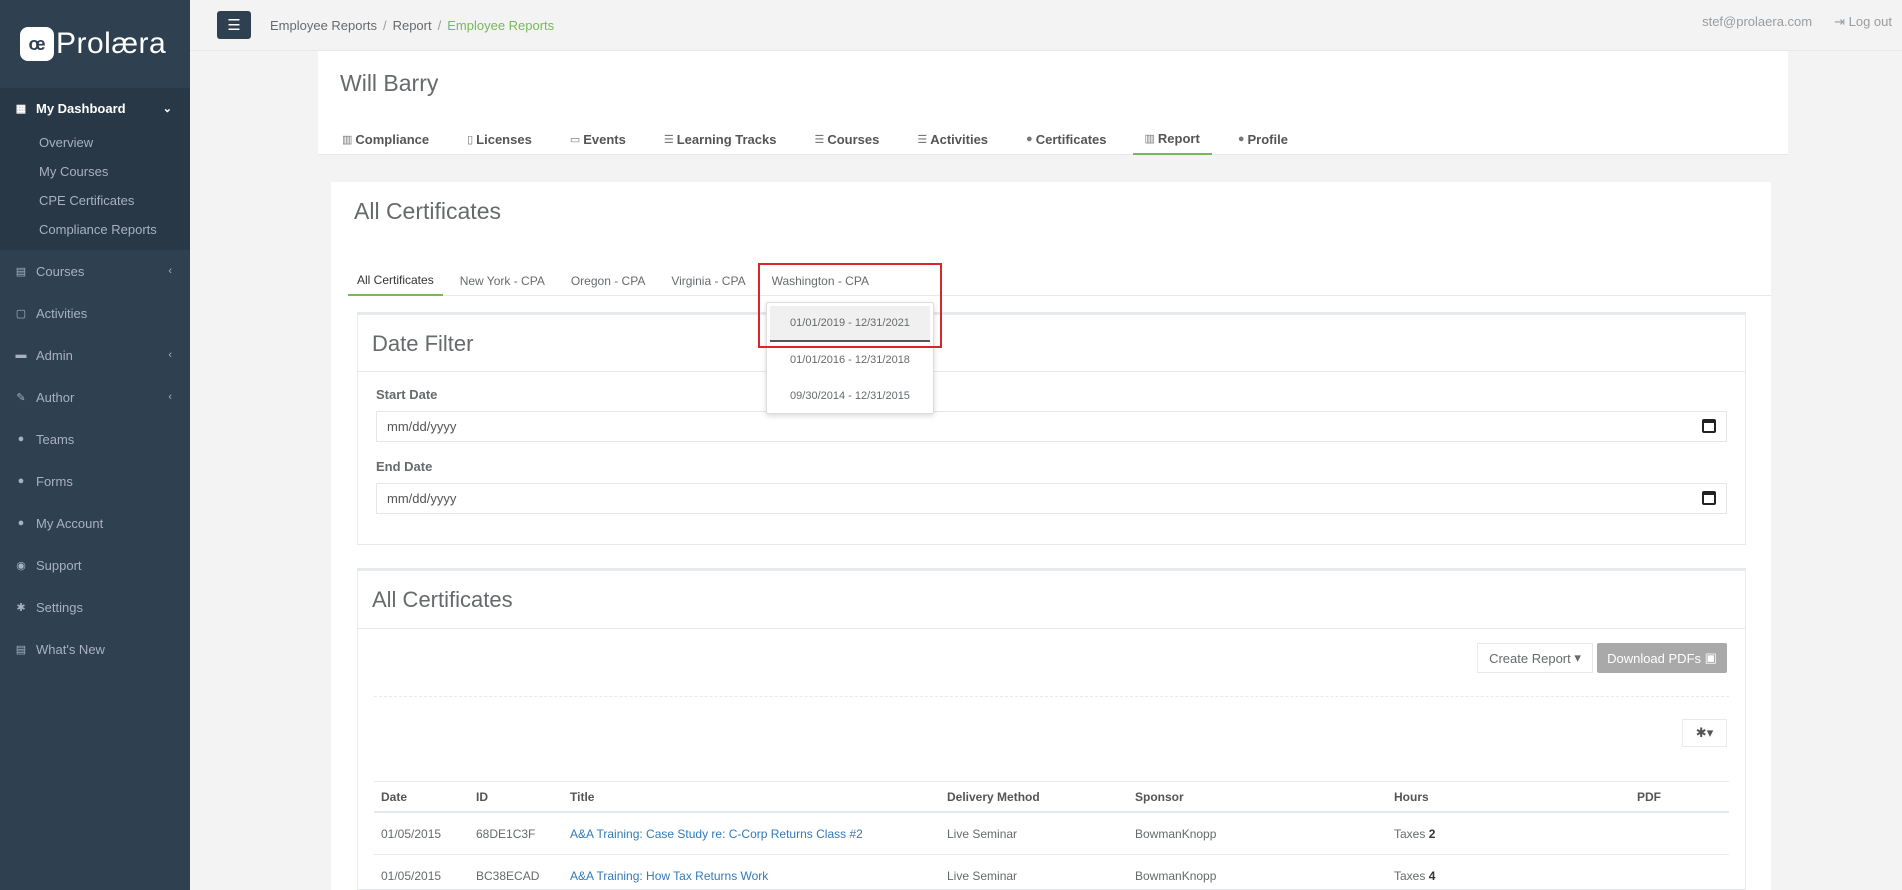  I want to click on dropdown-item: 01/01/2016 - 12/31/2018, so click(850, 360).